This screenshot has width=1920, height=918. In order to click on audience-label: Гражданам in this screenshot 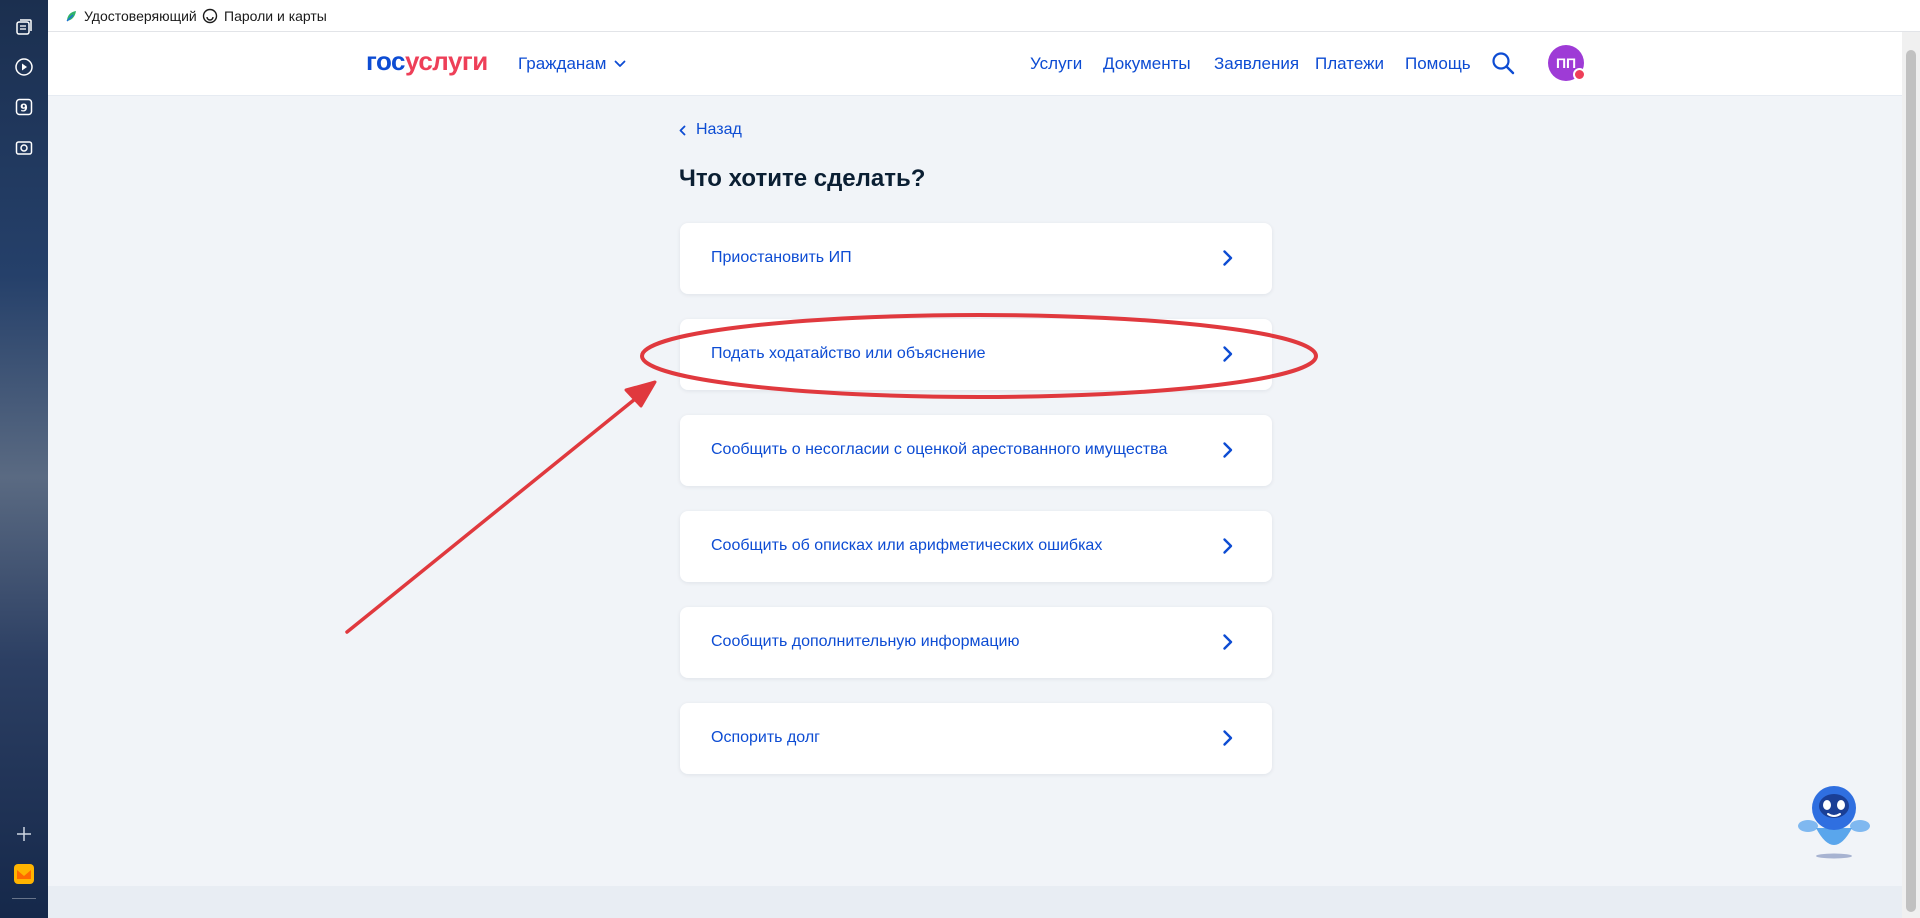, I will do `click(562, 63)`.